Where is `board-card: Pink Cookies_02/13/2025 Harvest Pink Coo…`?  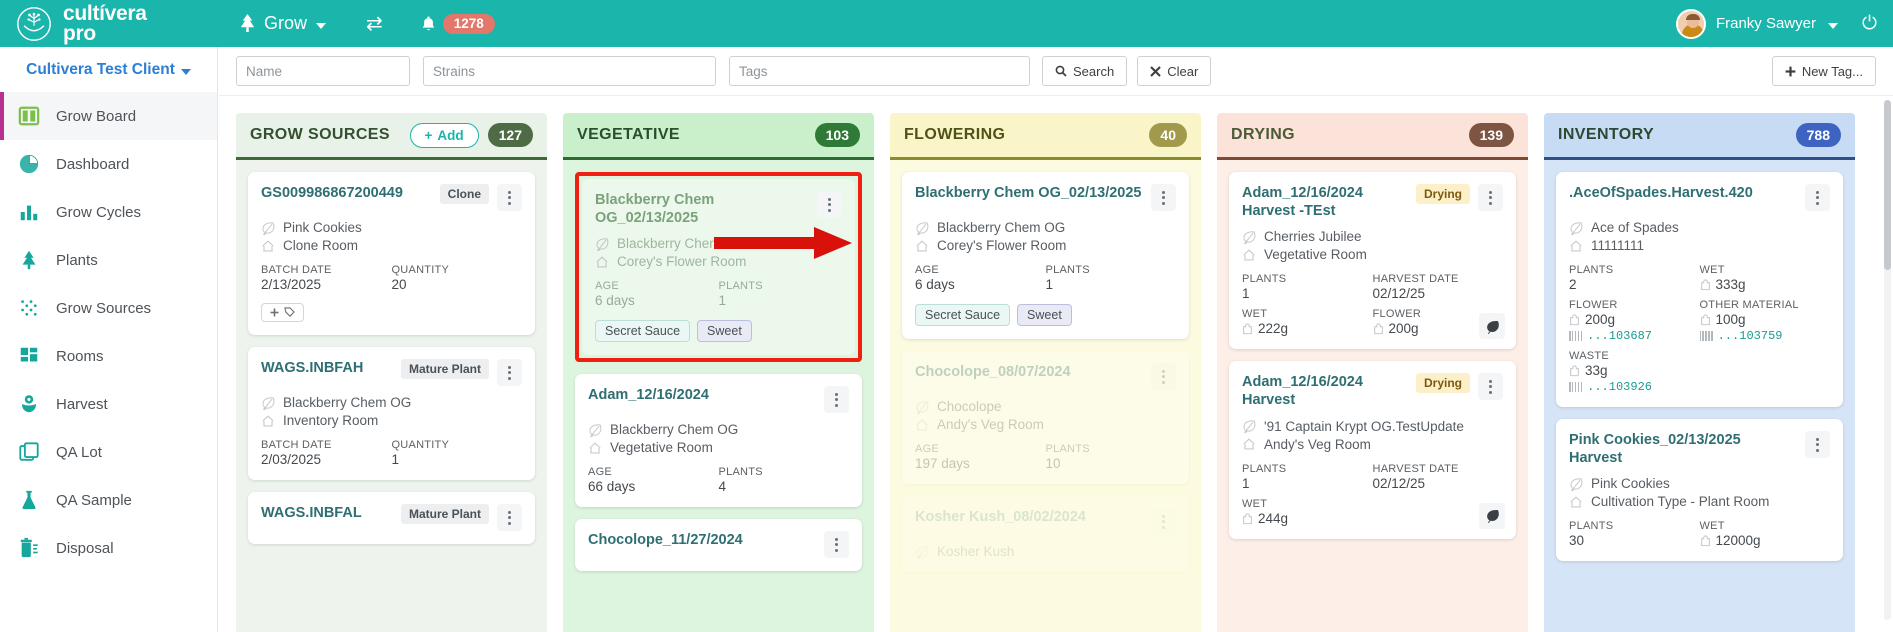
board-card: Pink Cookies_02/13/2025 Harvest Pink Coo… is located at coordinates (1699, 490).